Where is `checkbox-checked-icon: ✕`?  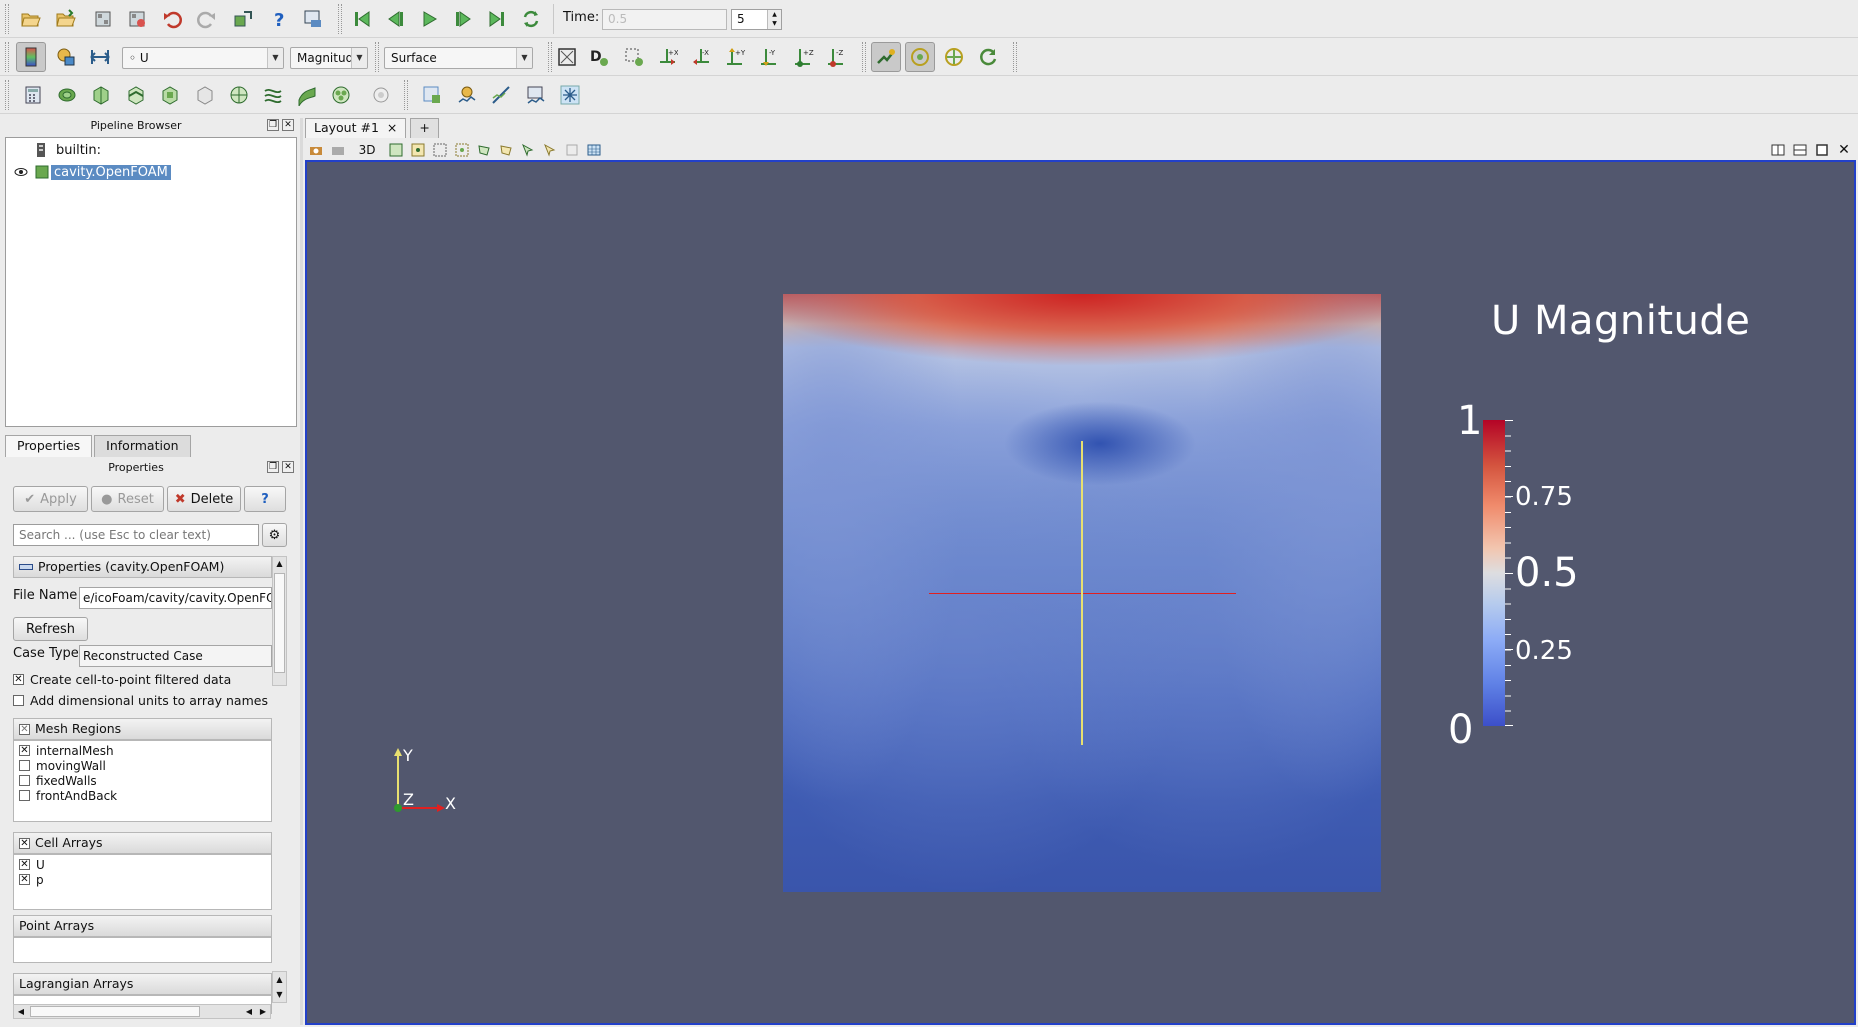 checkbox-checked-icon: ✕ is located at coordinates (24, 843).